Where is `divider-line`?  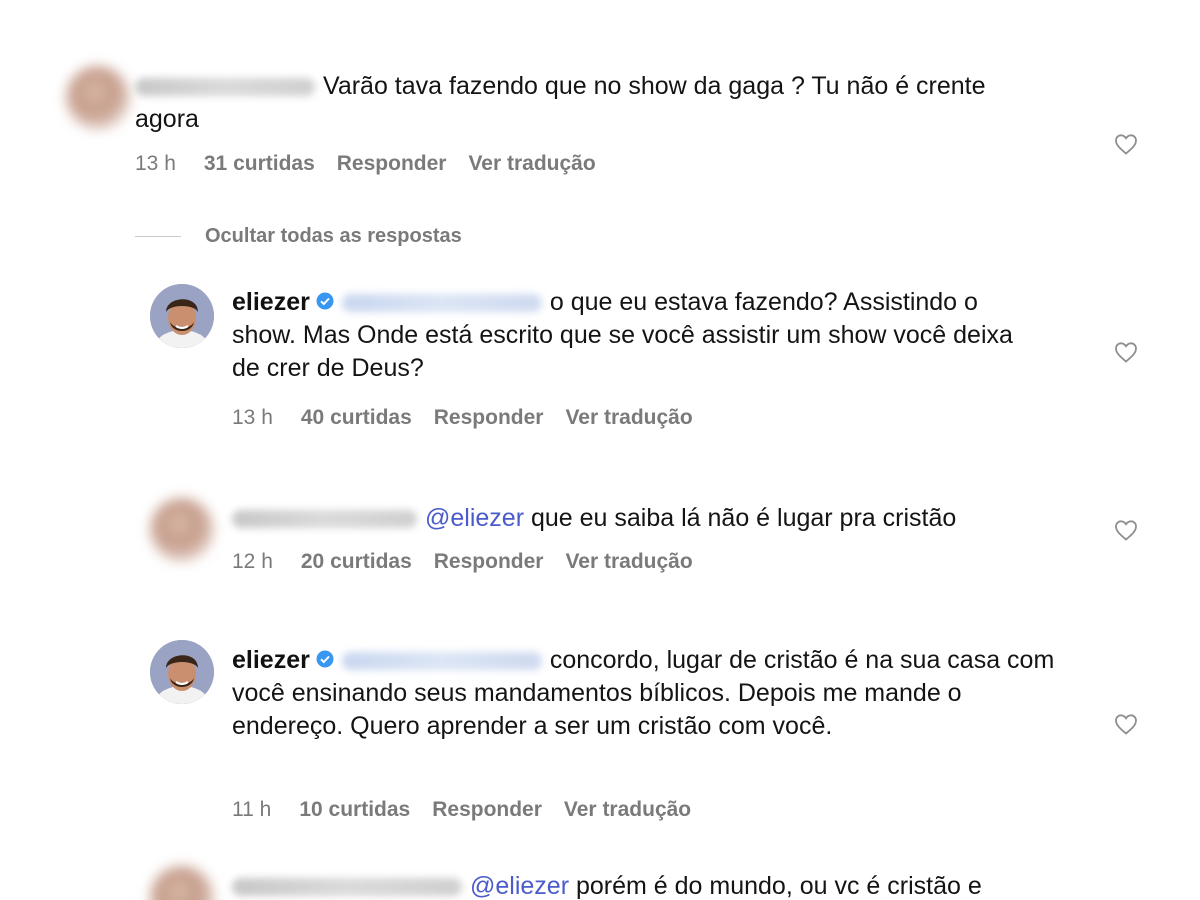 divider-line is located at coordinates (158, 236).